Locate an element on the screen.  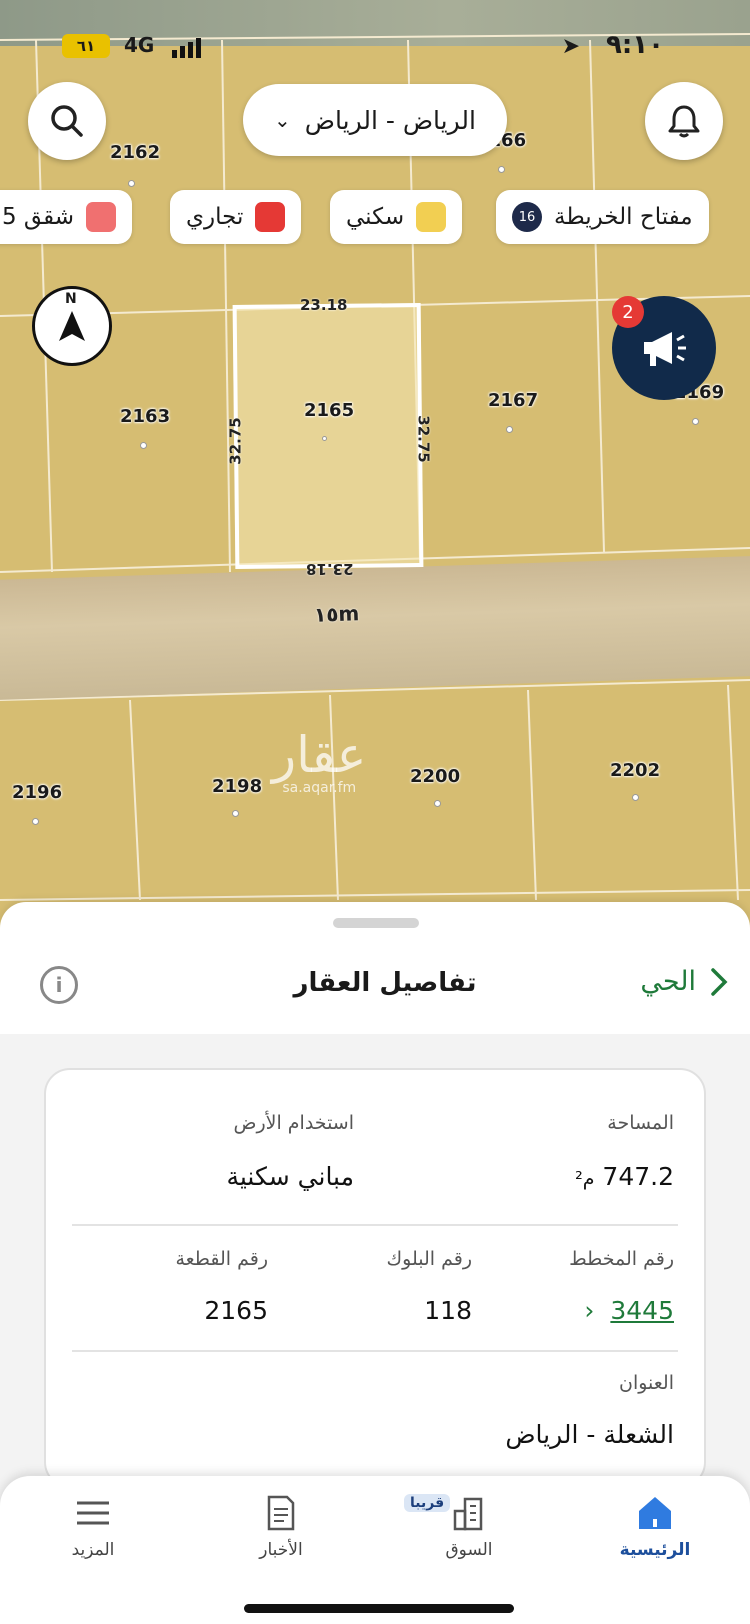
legend-label: سكني is located at coordinates (375, 217).